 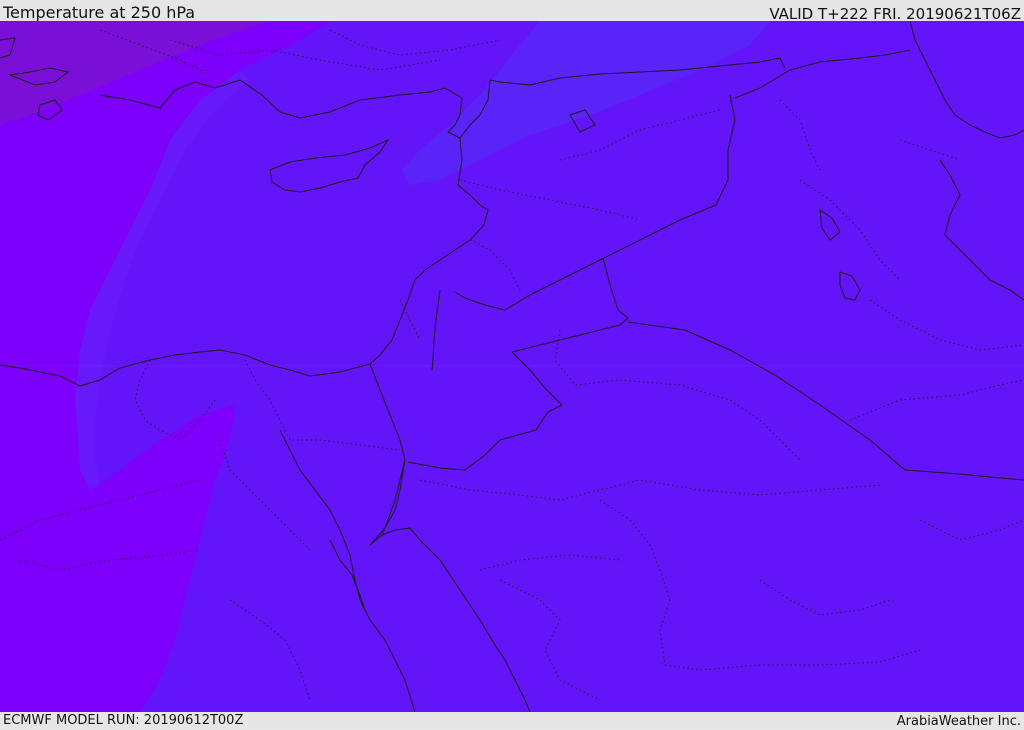 I want to click on model-run-label: ECMWF MODEL RUN: 20190612T00Z, so click(x=123, y=720).